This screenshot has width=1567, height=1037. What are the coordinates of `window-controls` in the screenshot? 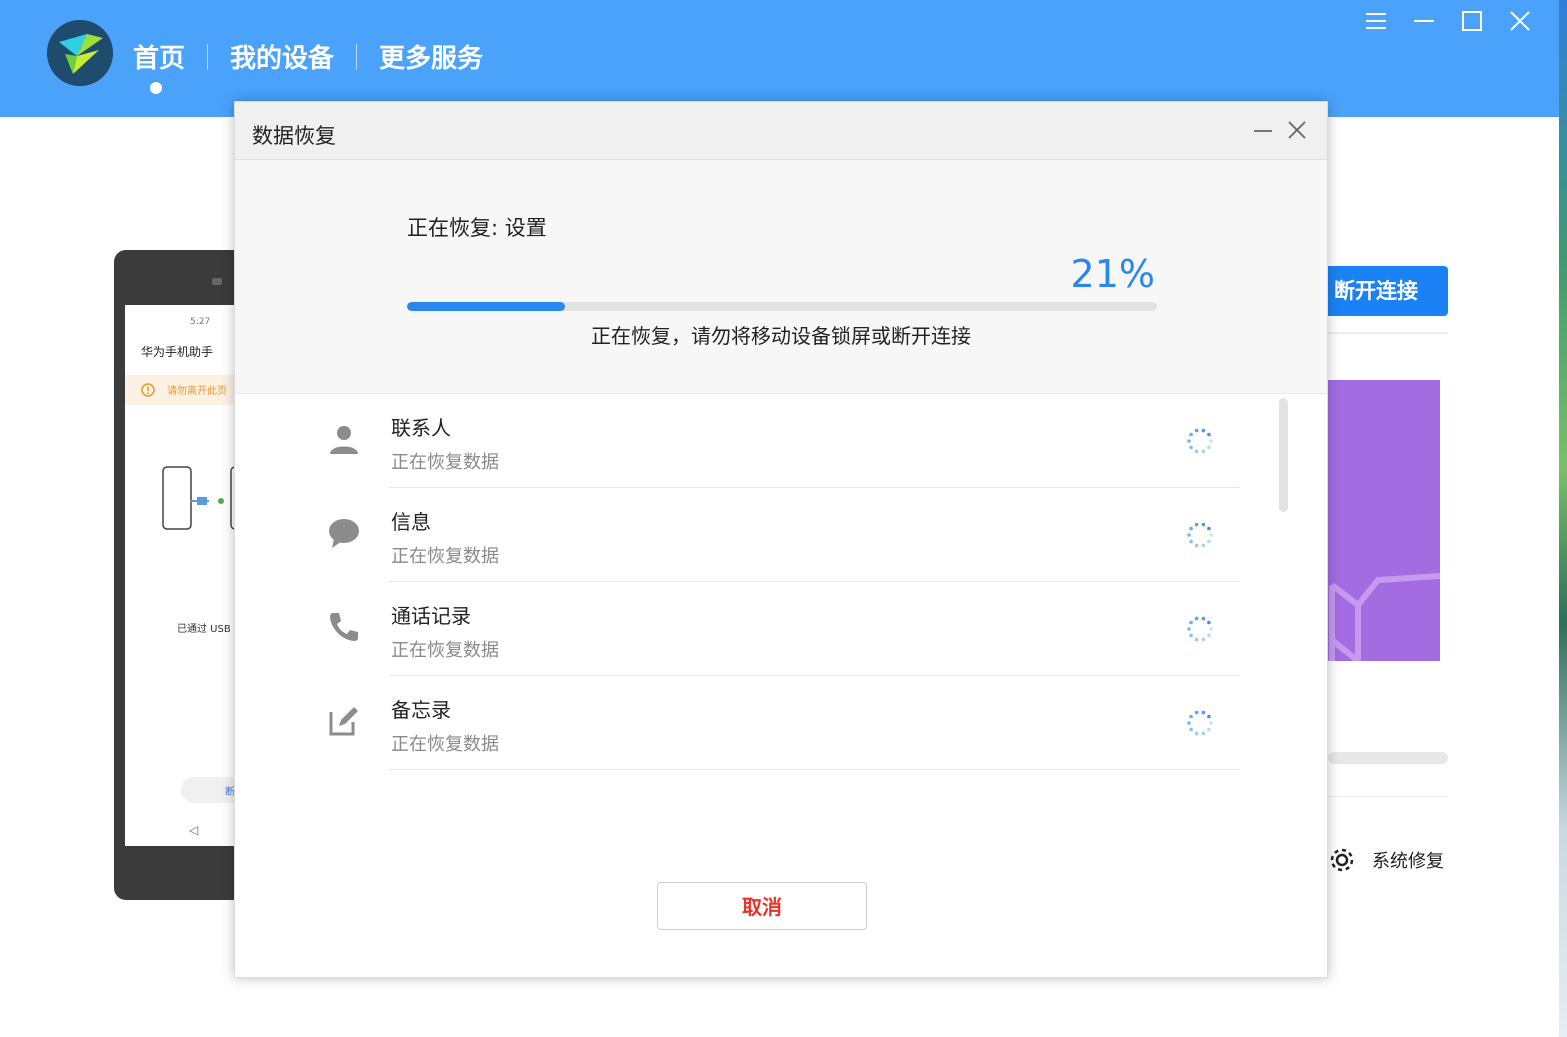 It's located at (1448, 21).